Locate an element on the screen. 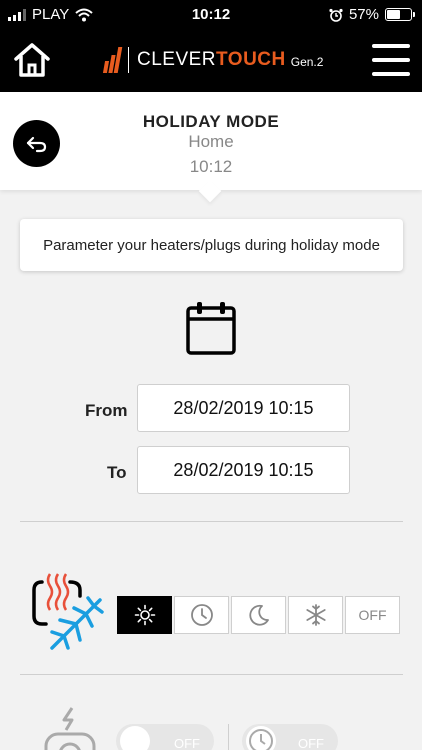  menu-button is located at coordinates (391, 60).